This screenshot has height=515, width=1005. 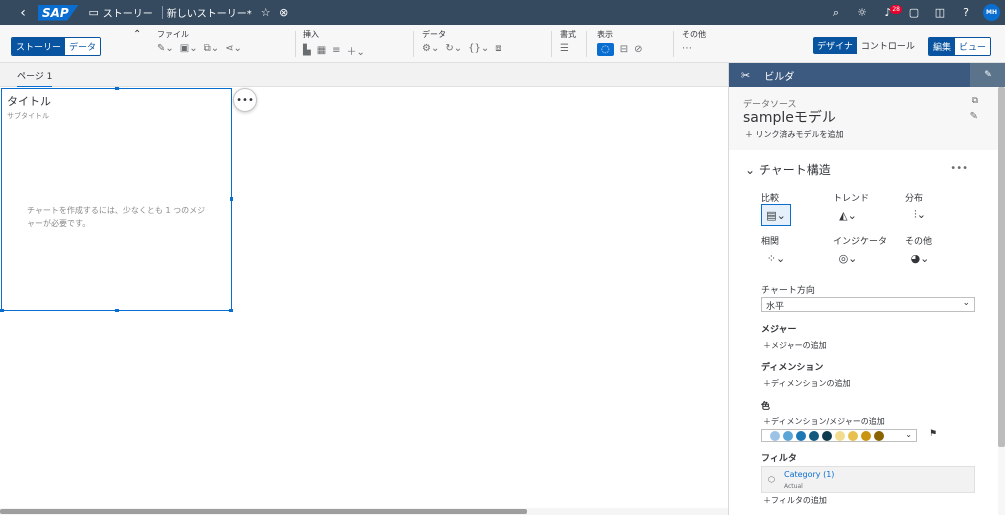 What do you see at coordinates (83, 46) in the screenshot?
I see `tab-data: データ` at bounding box center [83, 46].